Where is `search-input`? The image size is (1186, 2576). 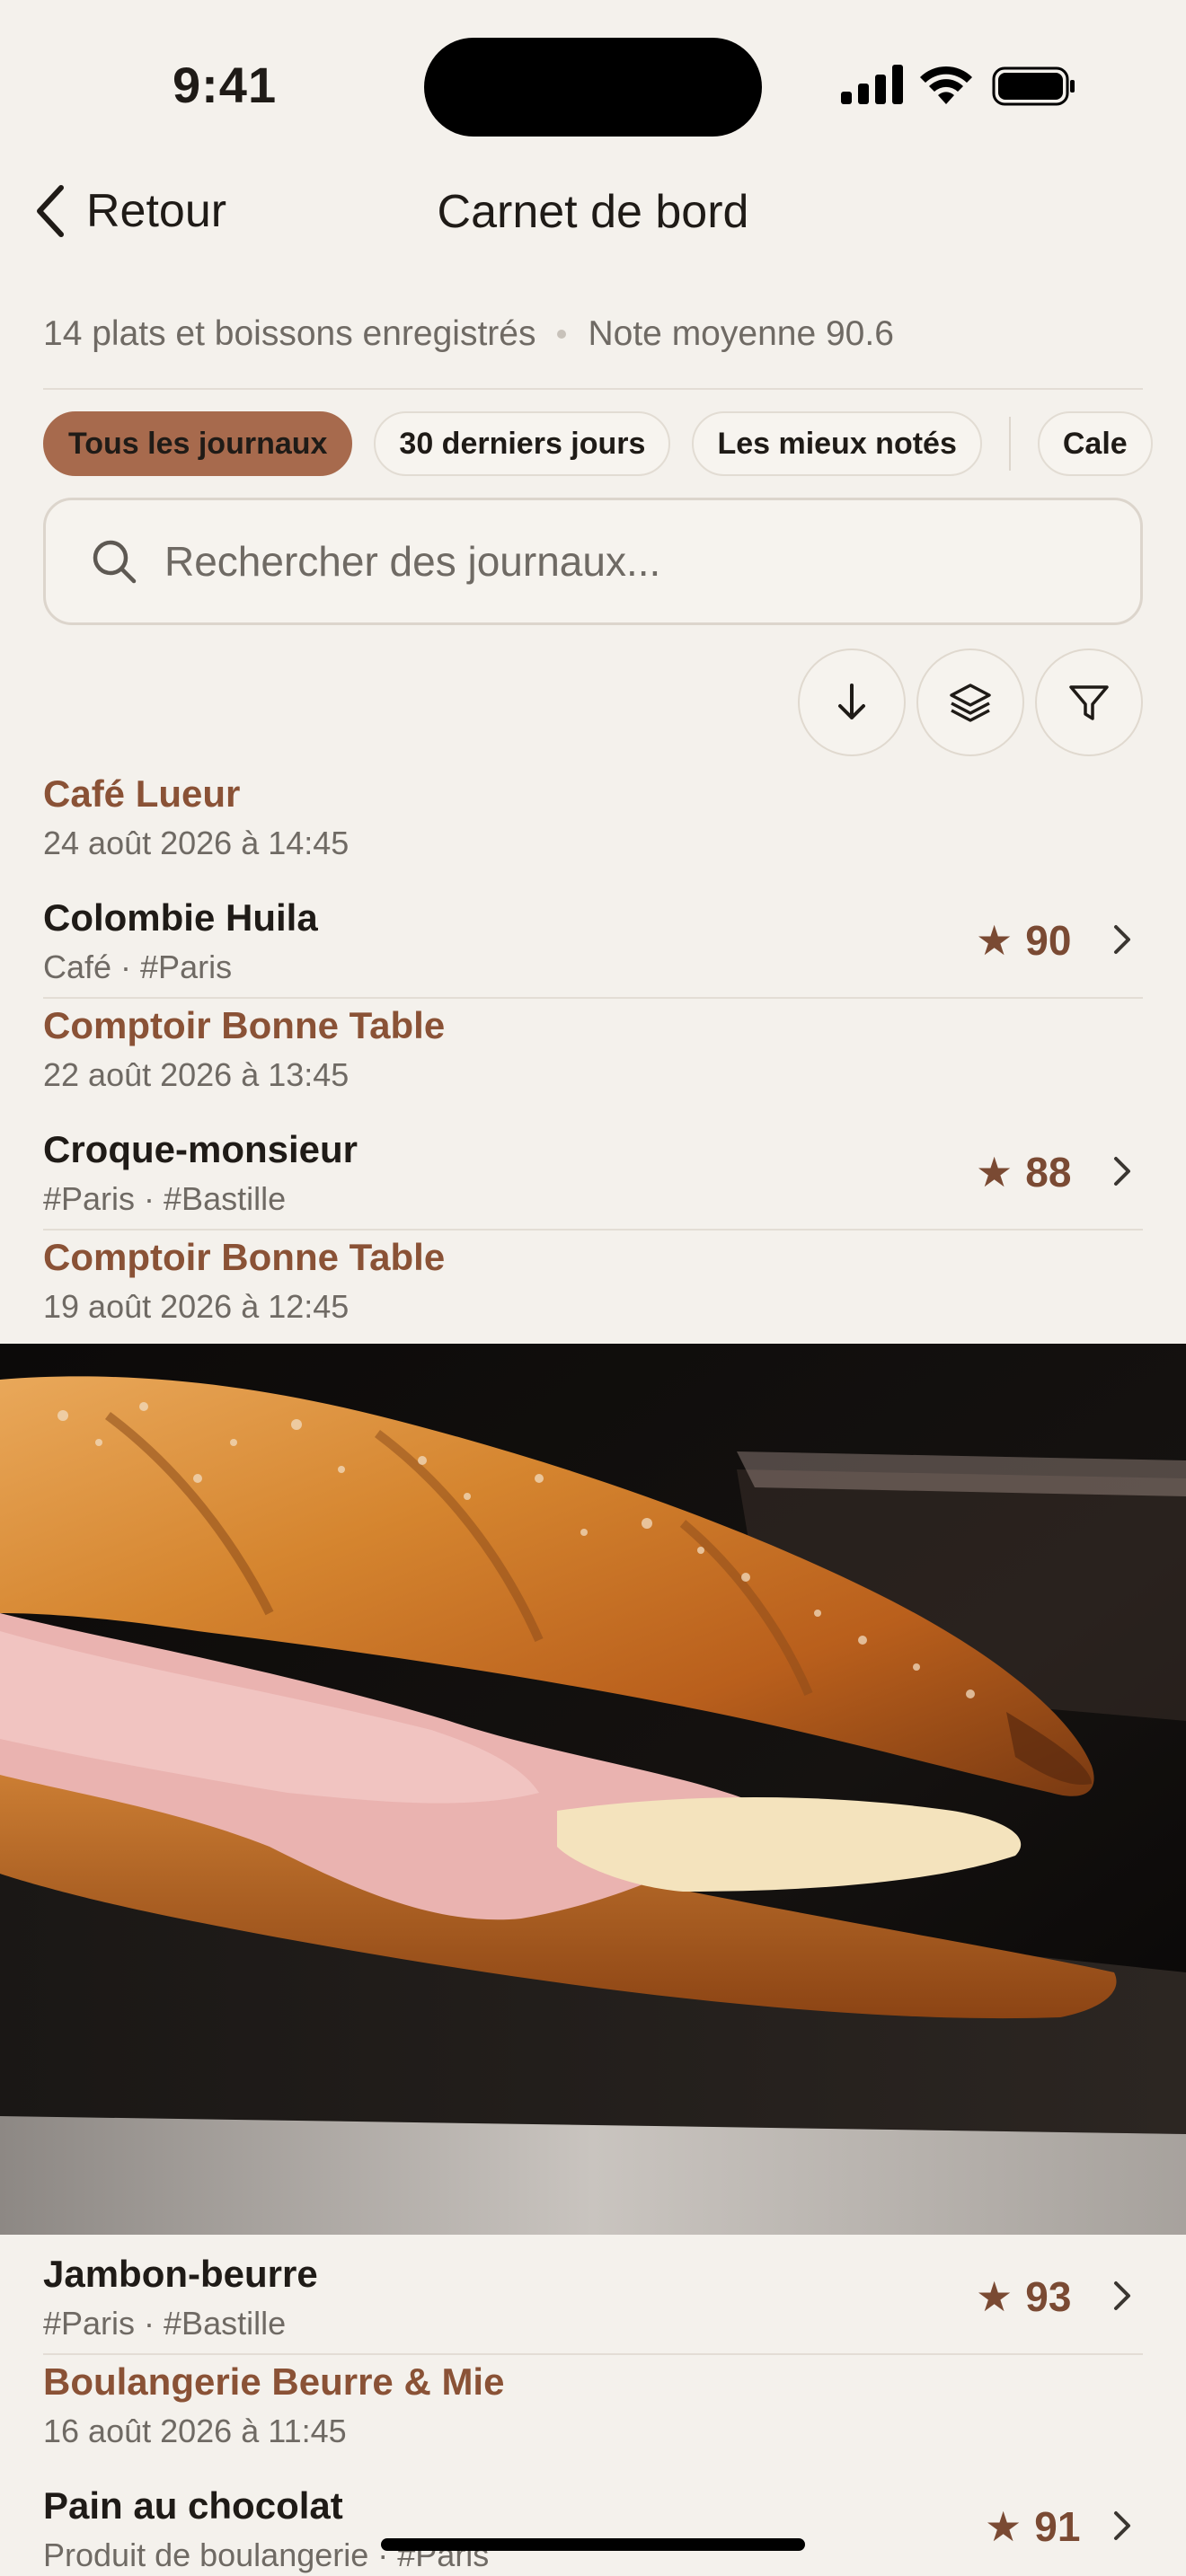 search-input is located at coordinates (613, 561).